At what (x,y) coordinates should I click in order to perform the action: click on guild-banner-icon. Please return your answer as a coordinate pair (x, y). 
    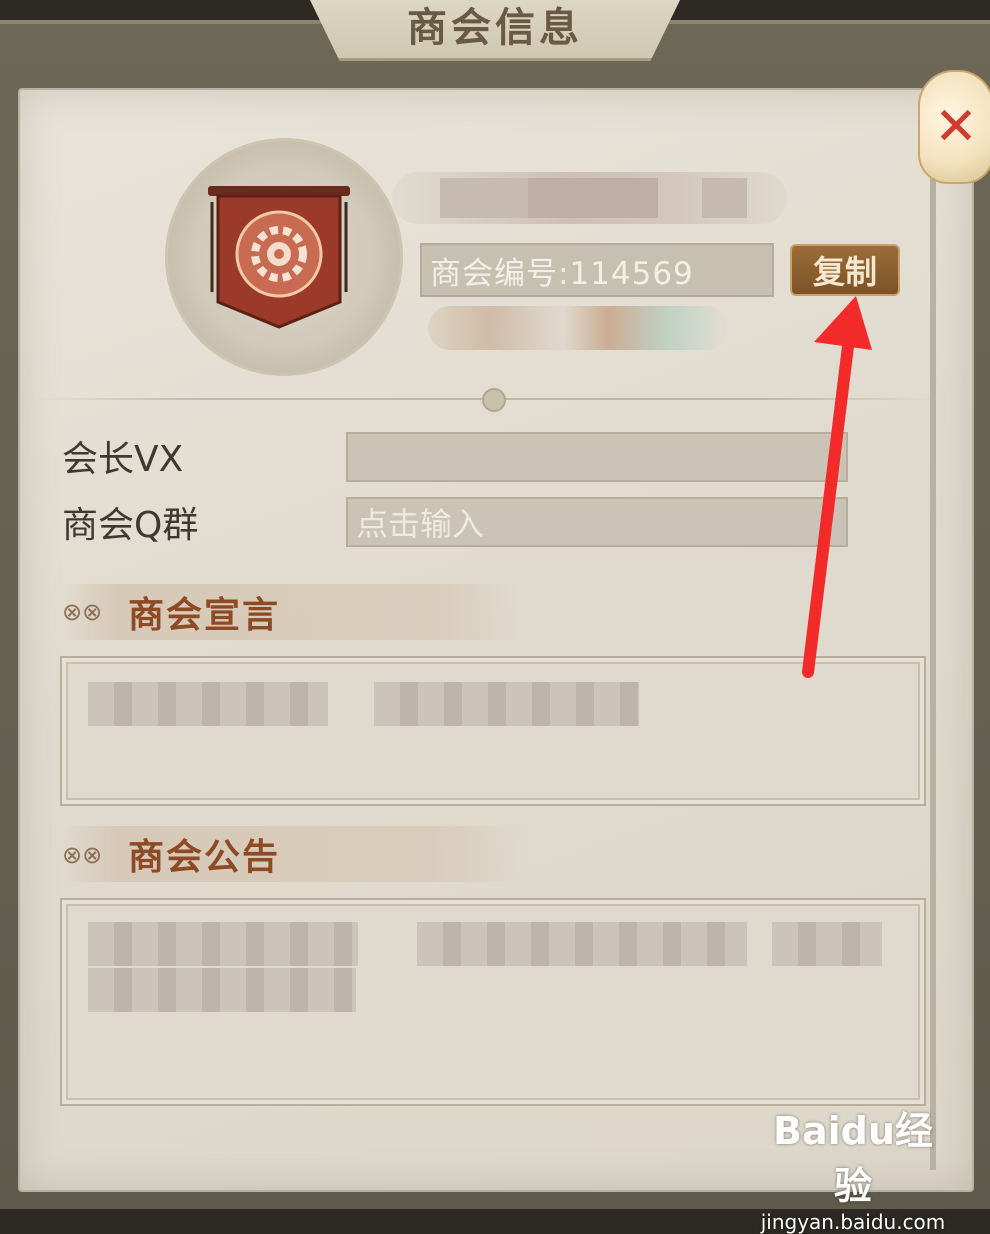
    Looking at the image, I should click on (279, 257).